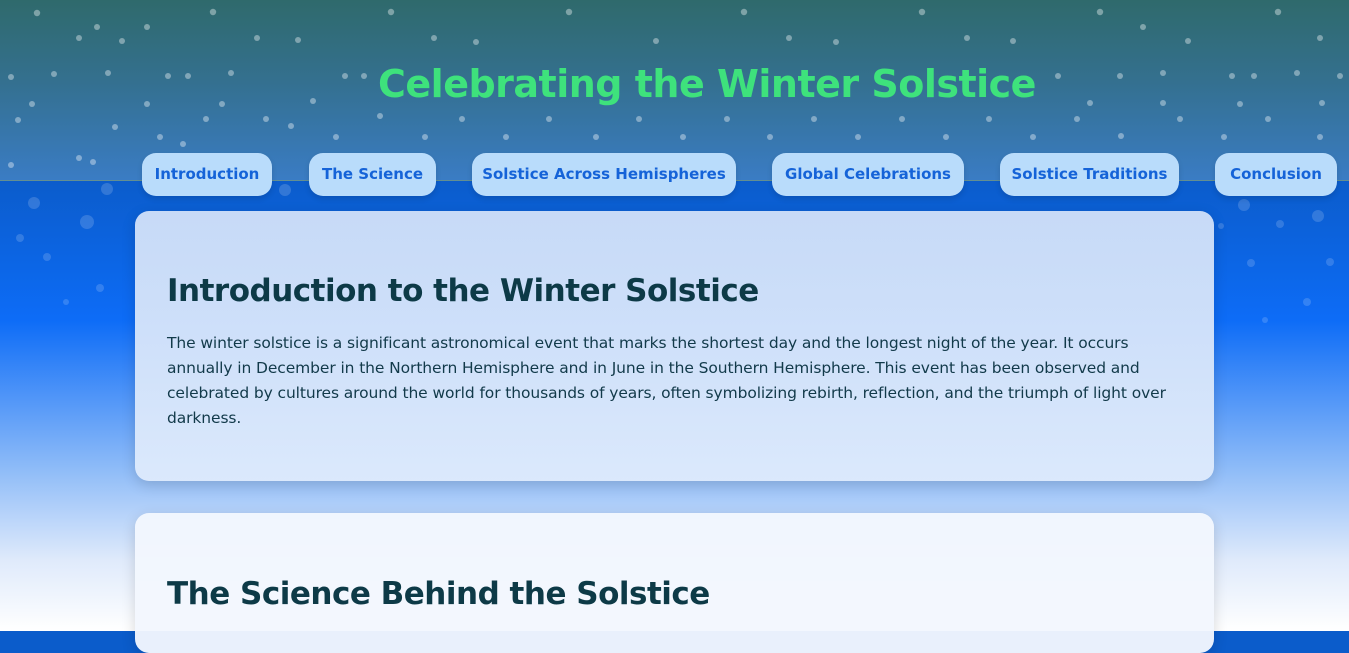  Describe the element at coordinates (207, 174) in the screenshot. I see `nav-tab-introduction: Introduction` at that location.